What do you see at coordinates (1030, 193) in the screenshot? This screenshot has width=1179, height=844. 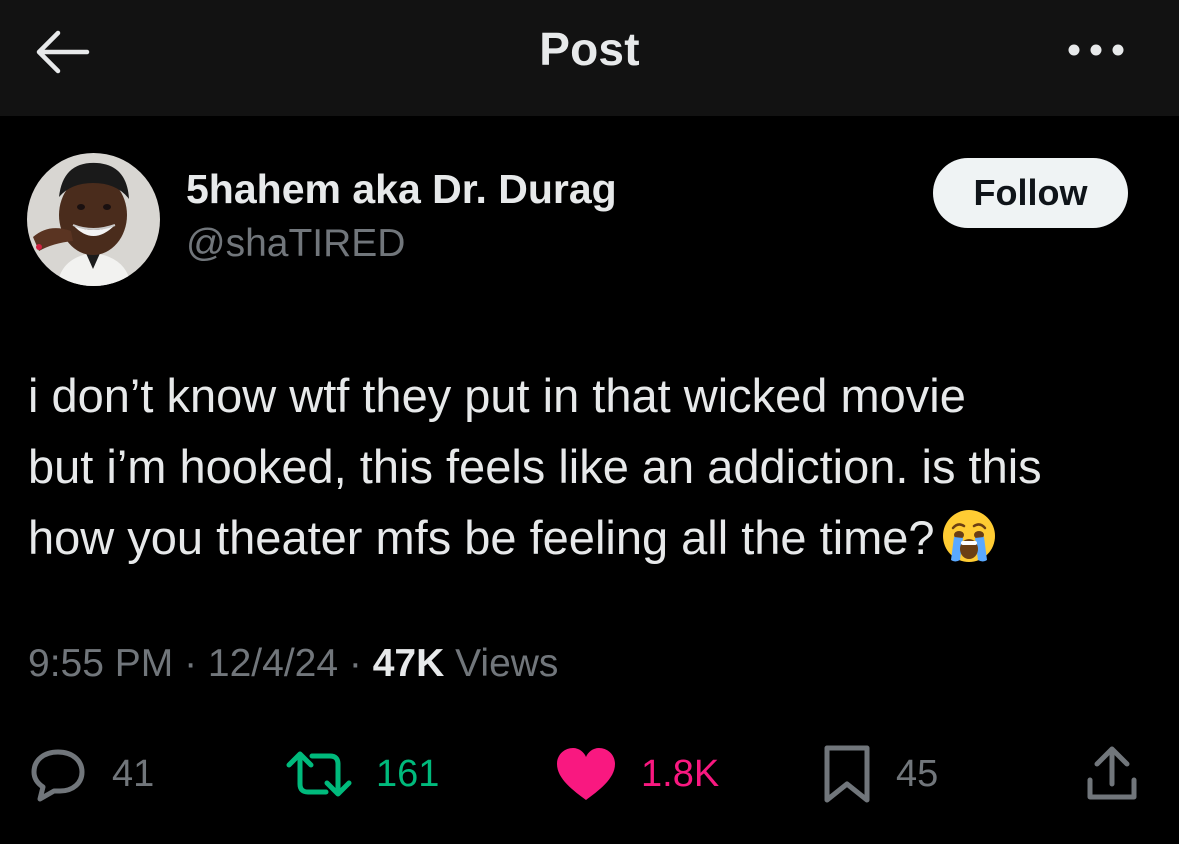 I see `follow-button: Follow` at bounding box center [1030, 193].